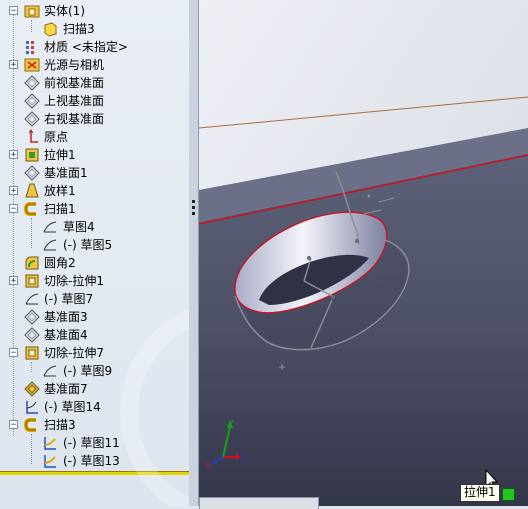 The height and width of the screenshot is (509, 528). What do you see at coordinates (66, 173) in the screenshot?
I see `tree-item-label: 基准面1` at bounding box center [66, 173].